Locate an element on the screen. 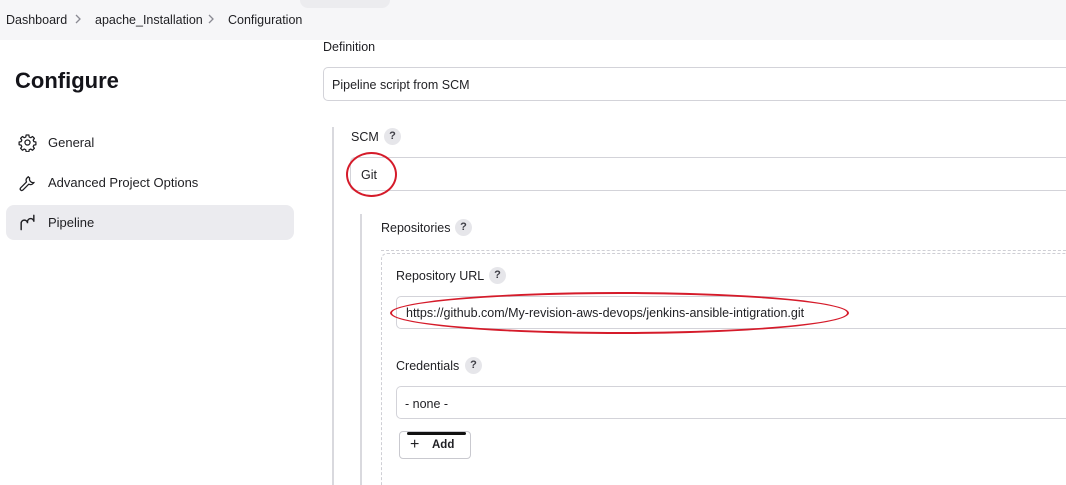 The height and width of the screenshot is (485, 1066). breadcrumb-configuration: Configuration is located at coordinates (265, 20).